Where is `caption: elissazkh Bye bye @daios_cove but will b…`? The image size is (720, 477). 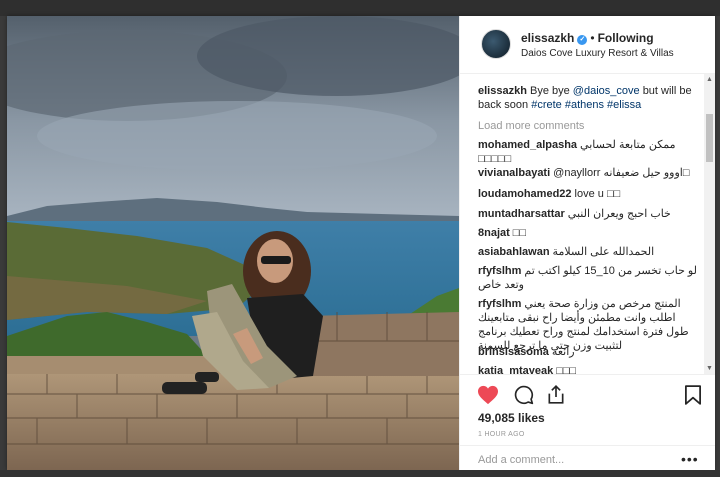
caption: elissazkh Bye bye @daios_cove but will b… is located at coordinates (588, 98).